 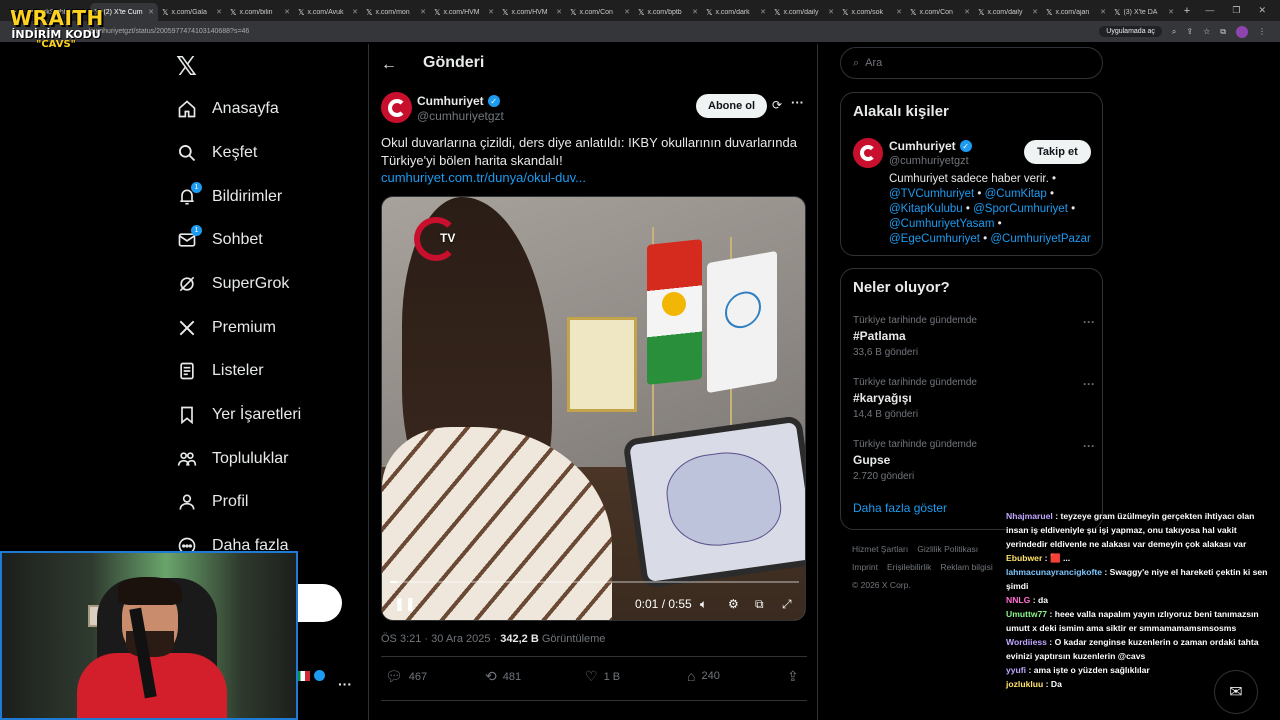 I want to click on pause-icon: ❚❚, so click(x=405, y=604).